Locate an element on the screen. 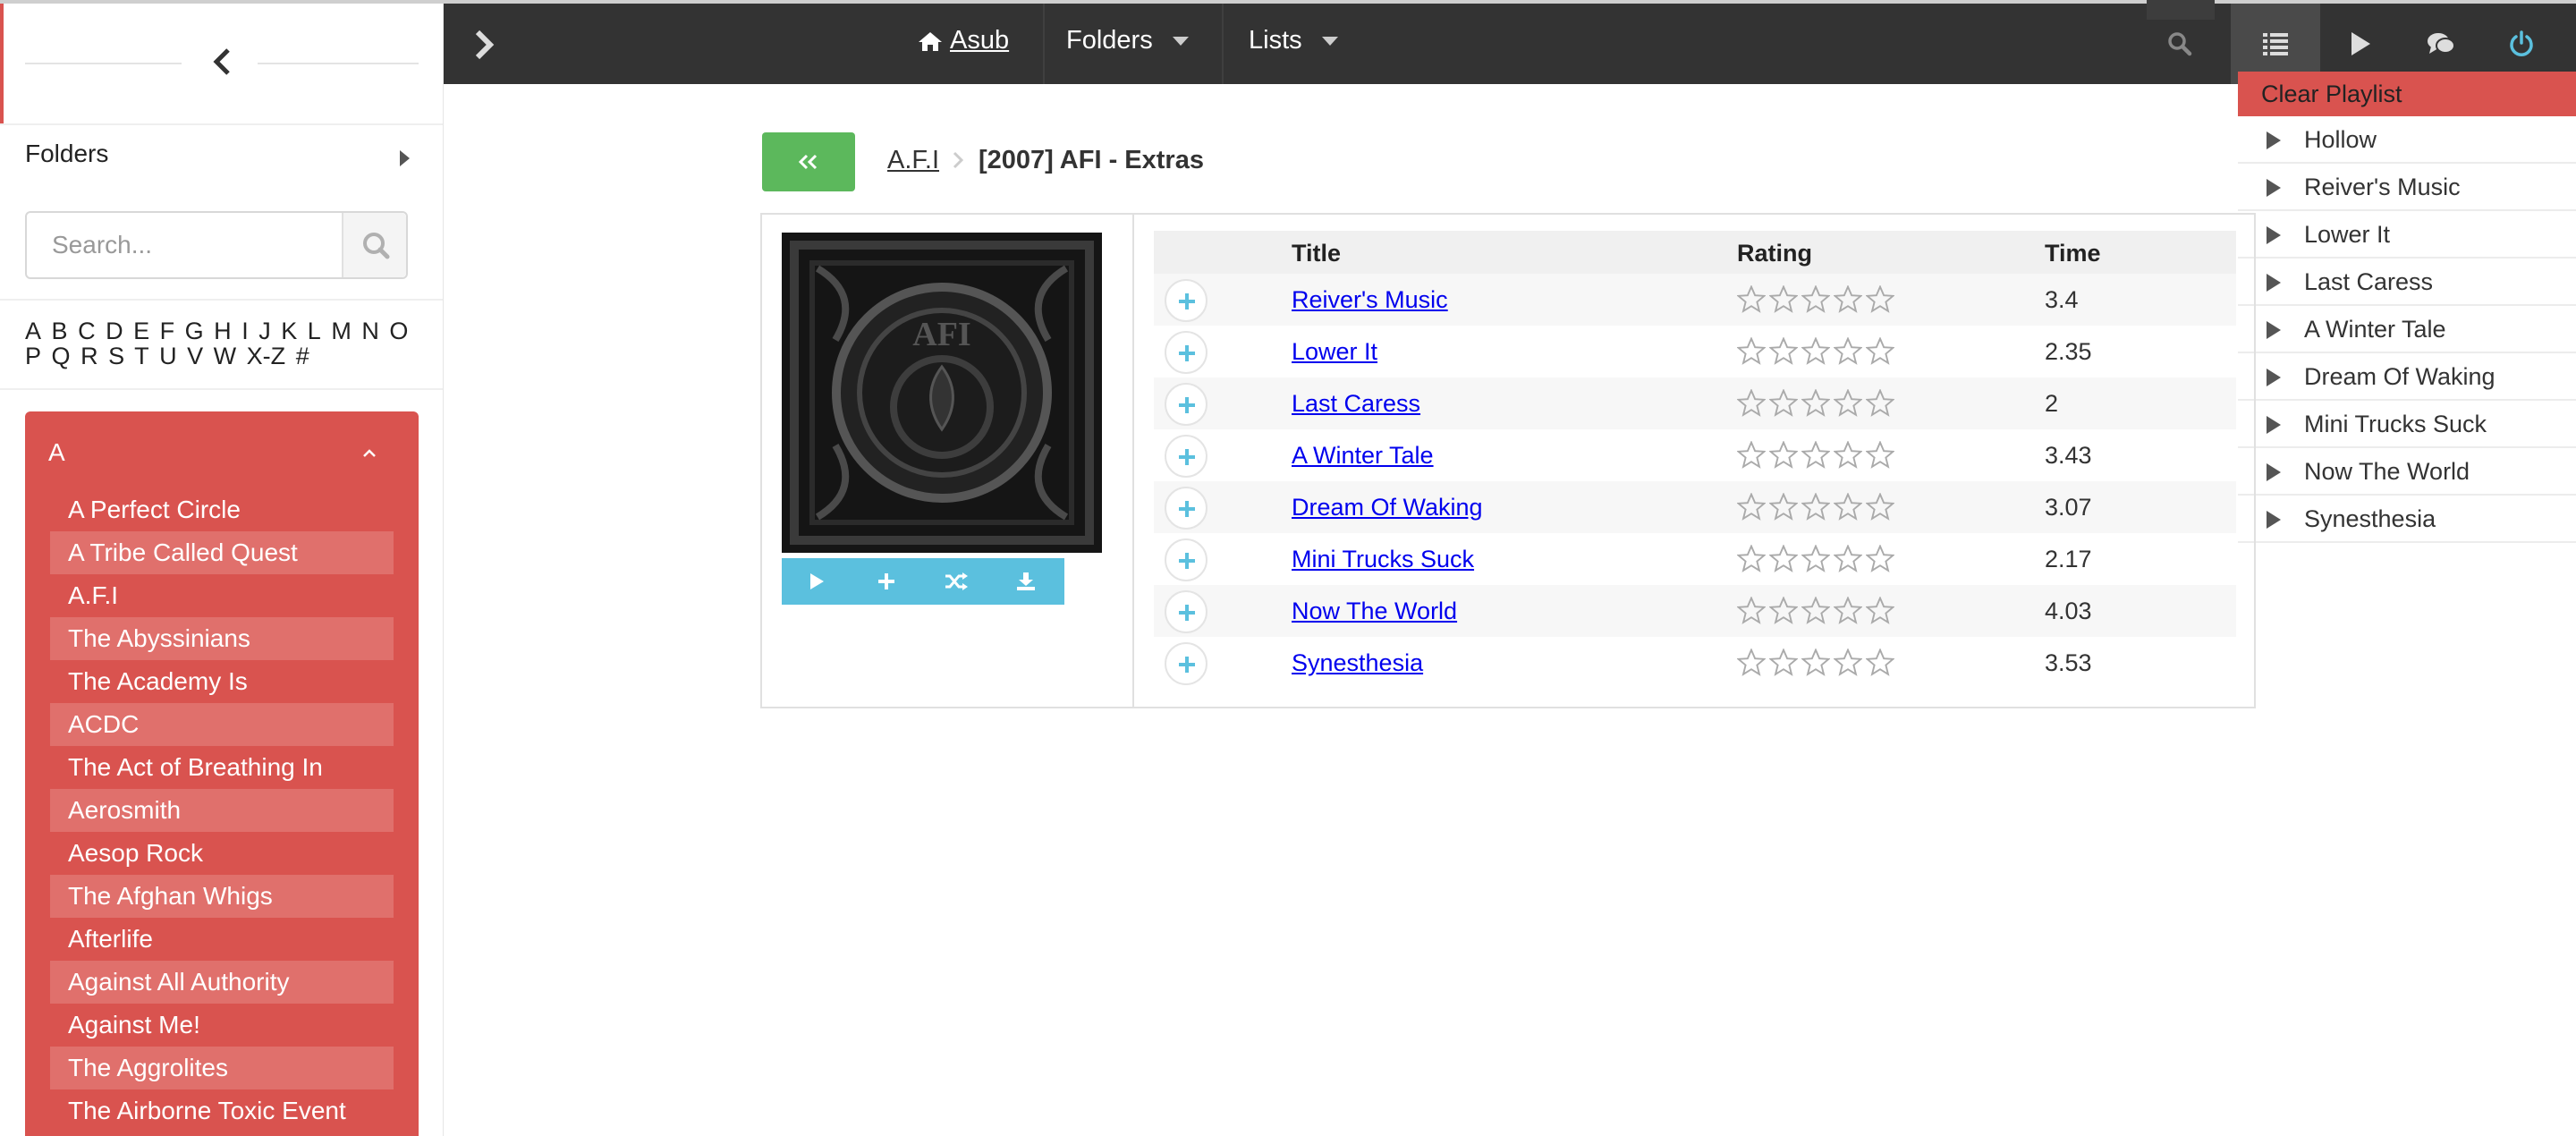 Image resolution: width=2576 pixels, height=1136 pixels. track-title-link: Mini Trucks Suck is located at coordinates (1383, 559).